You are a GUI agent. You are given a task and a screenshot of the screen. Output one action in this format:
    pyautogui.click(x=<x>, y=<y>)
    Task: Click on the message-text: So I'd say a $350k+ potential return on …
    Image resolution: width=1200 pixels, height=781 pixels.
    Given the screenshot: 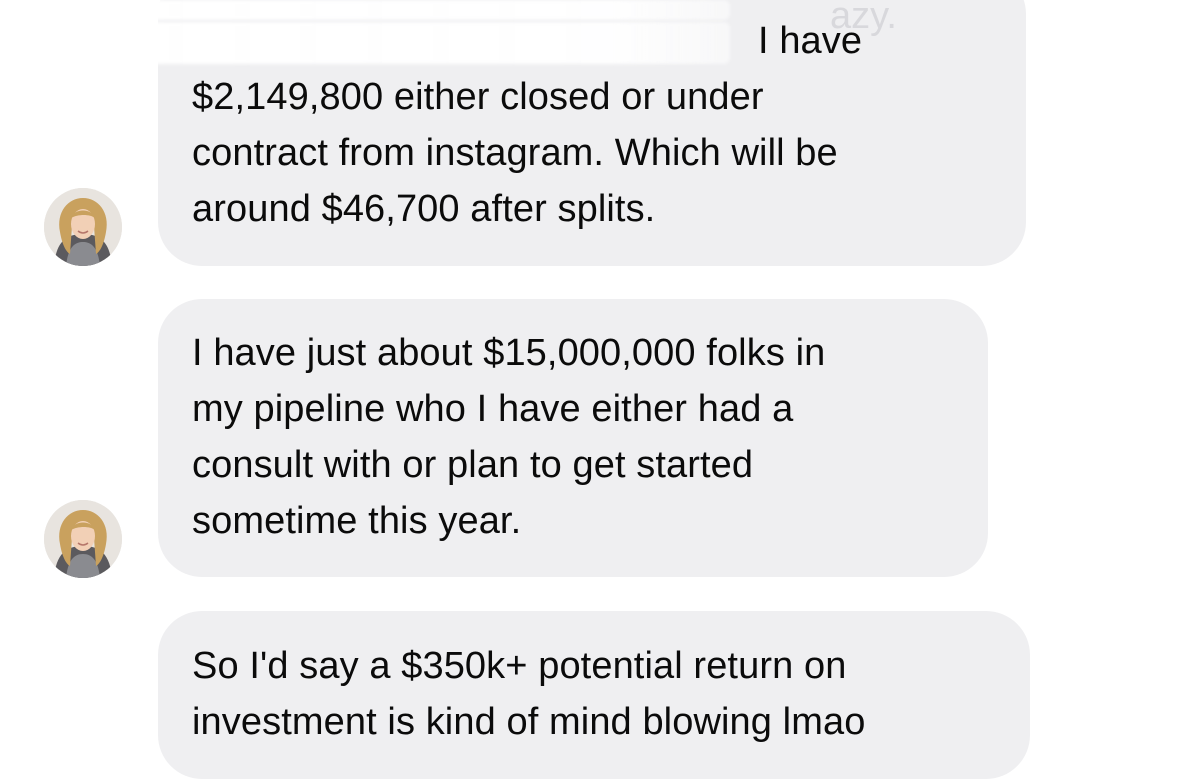 What is the action you would take?
    pyautogui.click(x=607, y=694)
    